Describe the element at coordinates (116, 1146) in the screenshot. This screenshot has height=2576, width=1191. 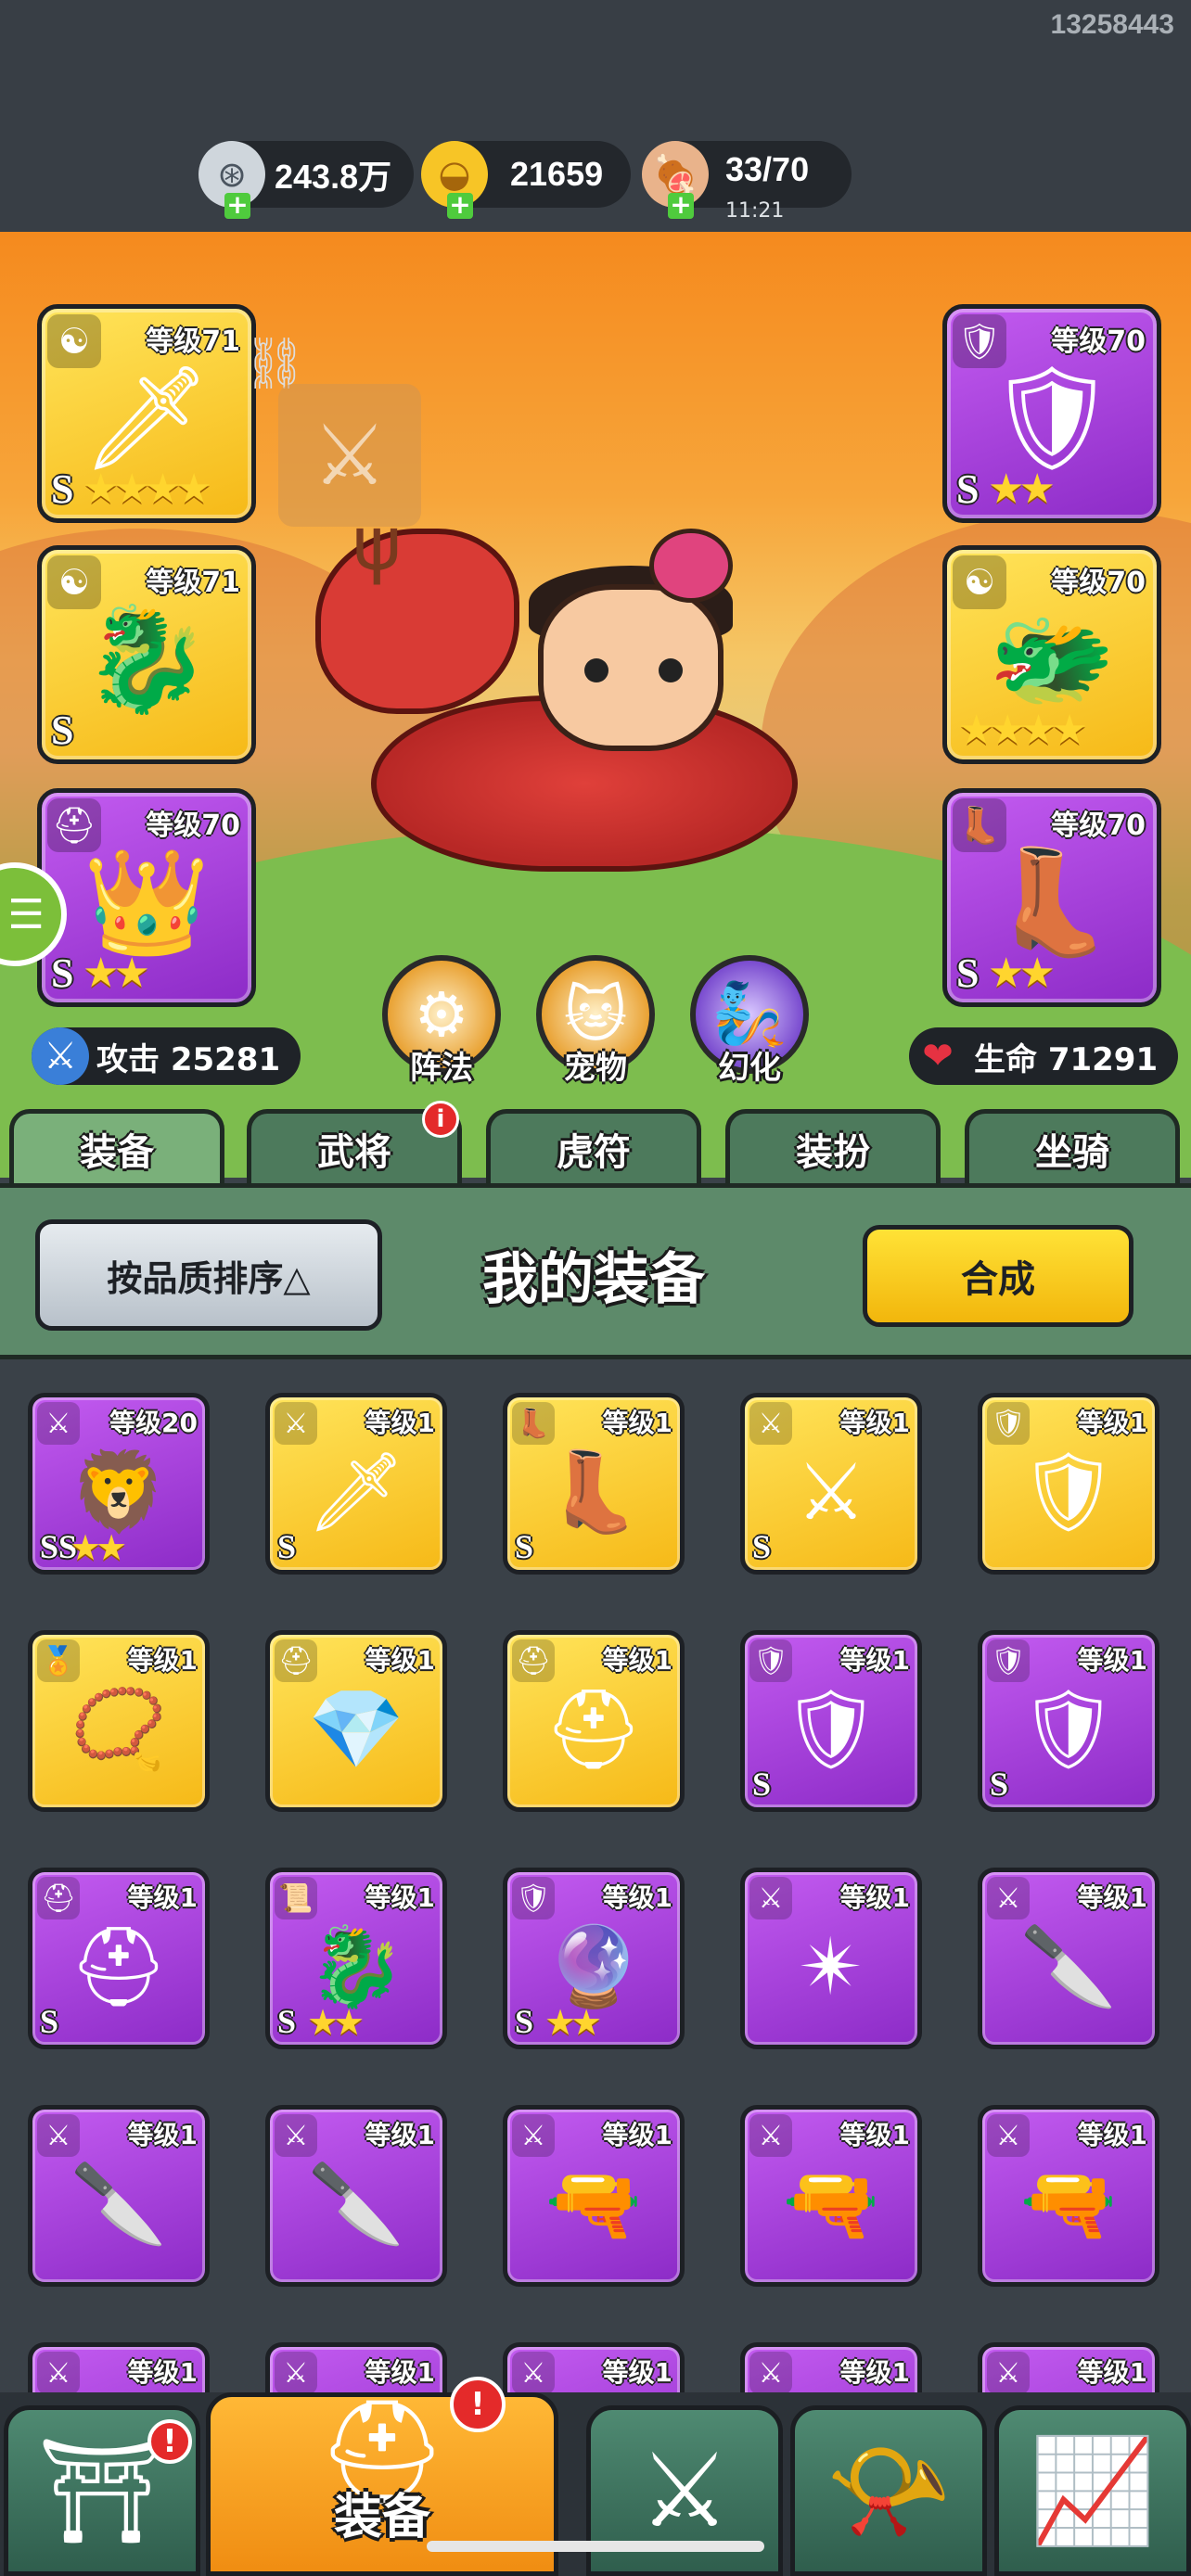
I see `tab-equipment: 装备` at that location.